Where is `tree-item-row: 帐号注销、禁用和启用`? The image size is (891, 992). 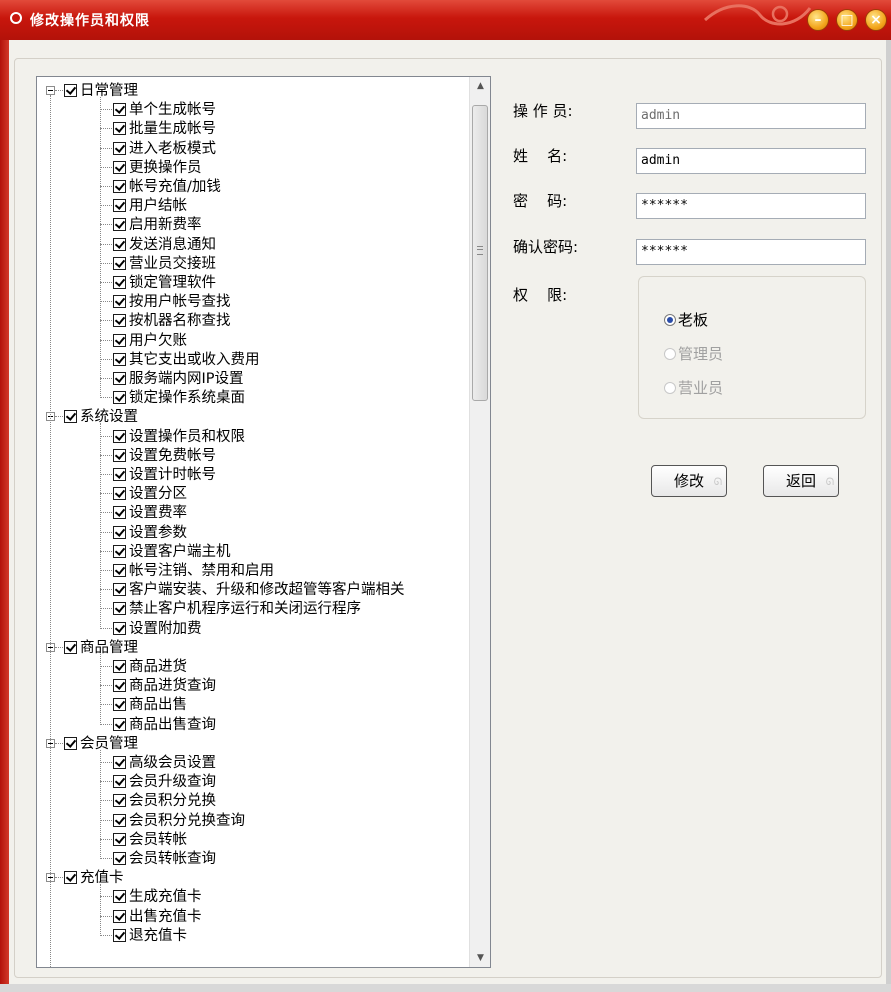 tree-item-row: 帐号注销、禁用和启用 is located at coordinates (193, 571).